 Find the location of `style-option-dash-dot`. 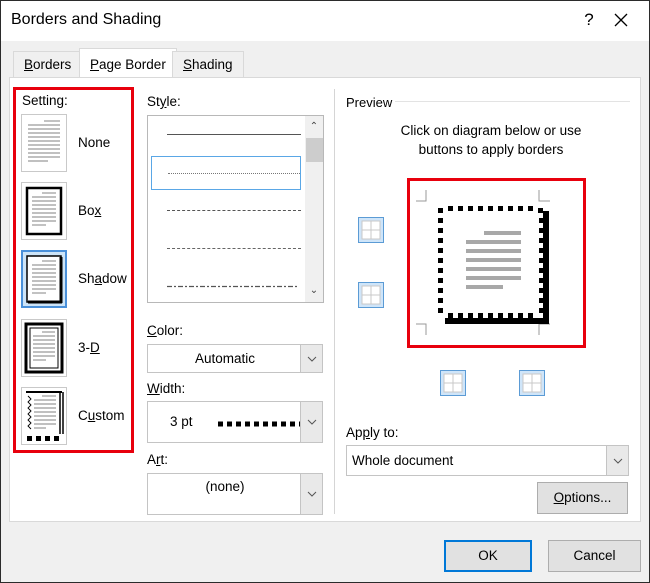

style-option-dash-dot is located at coordinates (226, 287).